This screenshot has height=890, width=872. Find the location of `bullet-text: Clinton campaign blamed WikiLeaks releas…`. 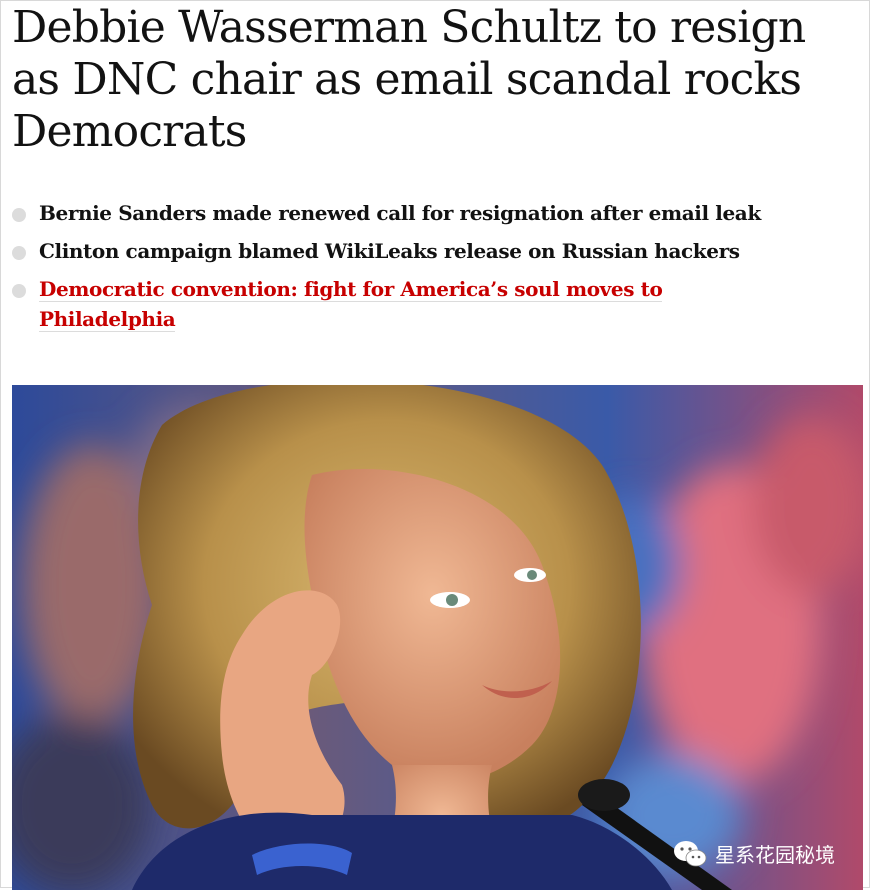

bullet-text: Clinton campaign blamed WikiLeaks releas… is located at coordinates (389, 251).